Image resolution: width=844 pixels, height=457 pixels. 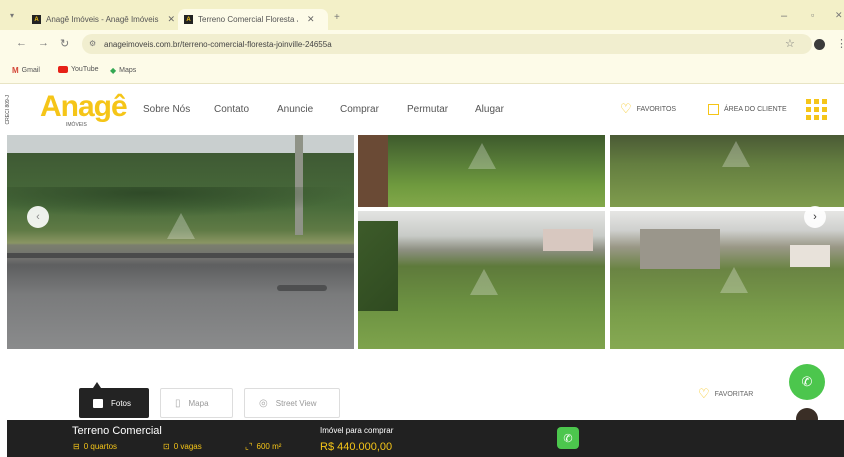 I want to click on tab-list-icon: ▾, so click(x=12, y=15).